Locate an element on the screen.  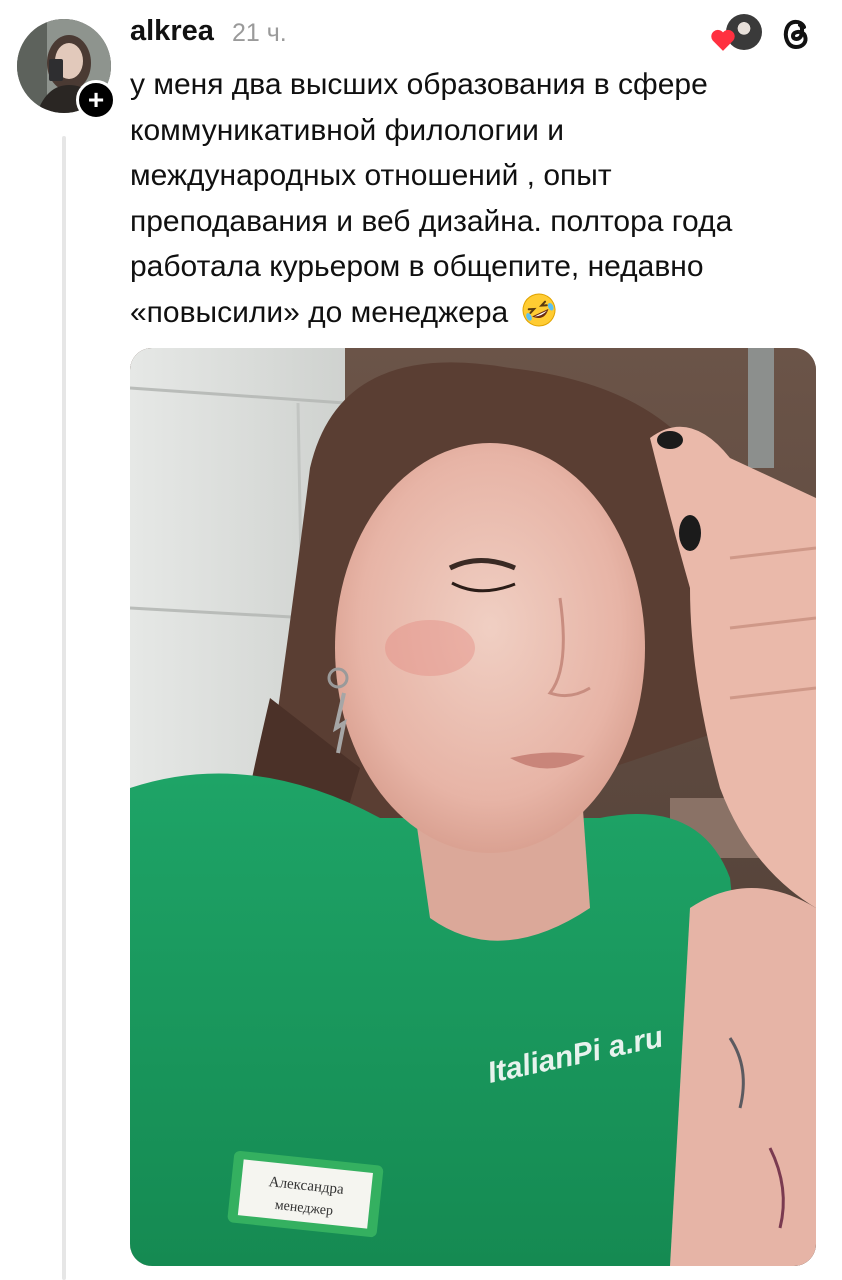
post-text-line: работала курьером в общепите, недавно is located at coordinates (417, 266).